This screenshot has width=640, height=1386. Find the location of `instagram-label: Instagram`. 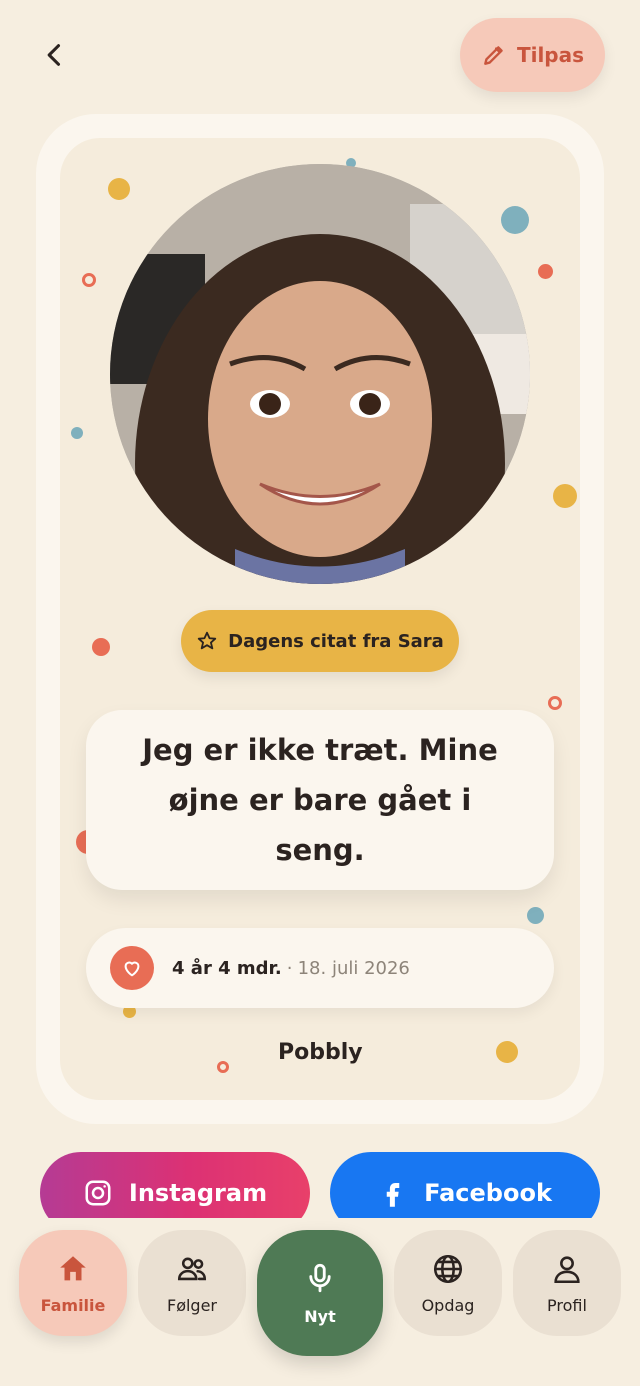

instagram-label: Instagram is located at coordinates (198, 1193).